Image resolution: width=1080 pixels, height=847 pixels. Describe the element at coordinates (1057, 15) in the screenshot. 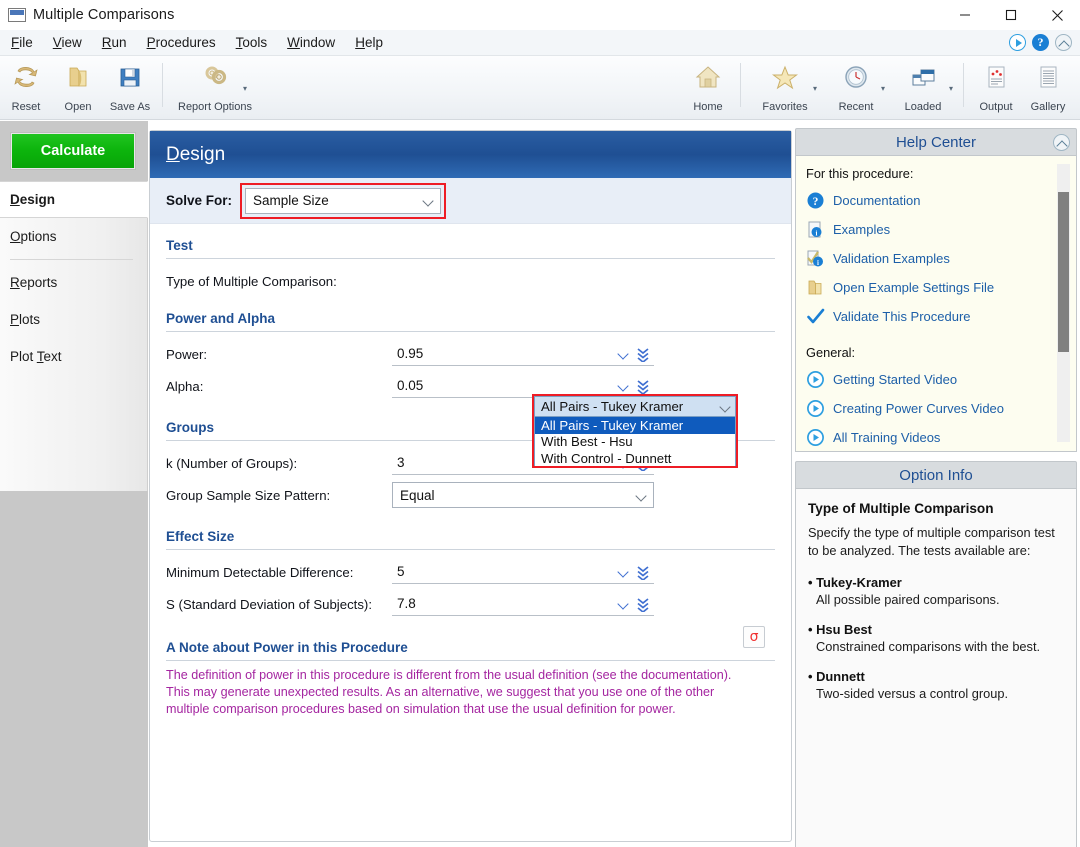

I see `close-button` at that location.